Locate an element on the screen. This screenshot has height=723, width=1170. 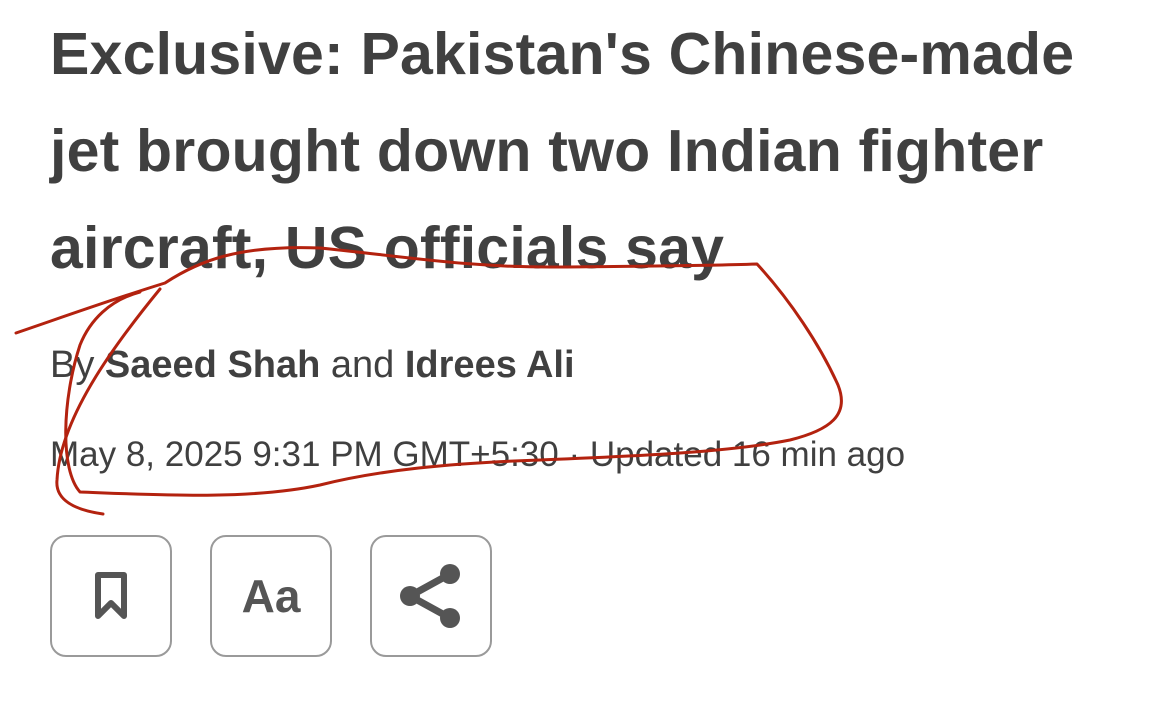
byline-prefix: By is located at coordinates (72, 365).